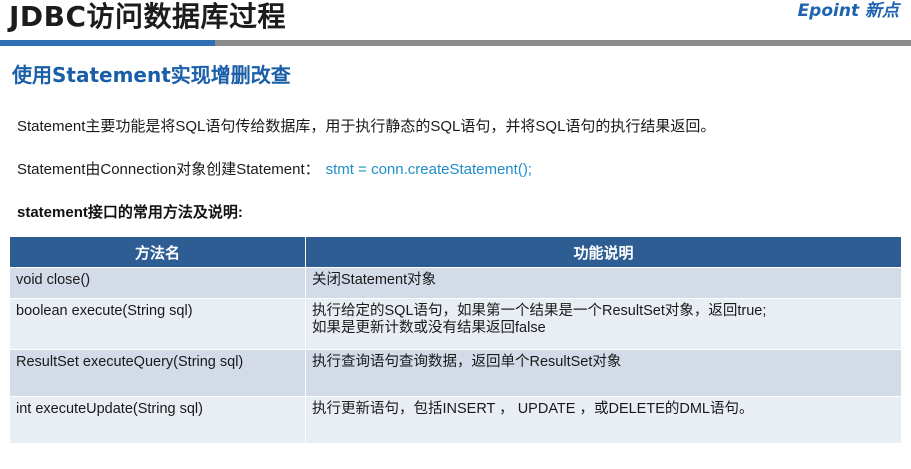  What do you see at coordinates (158, 283) in the screenshot?
I see `method-cell: void close()` at bounding box center [158, 283].